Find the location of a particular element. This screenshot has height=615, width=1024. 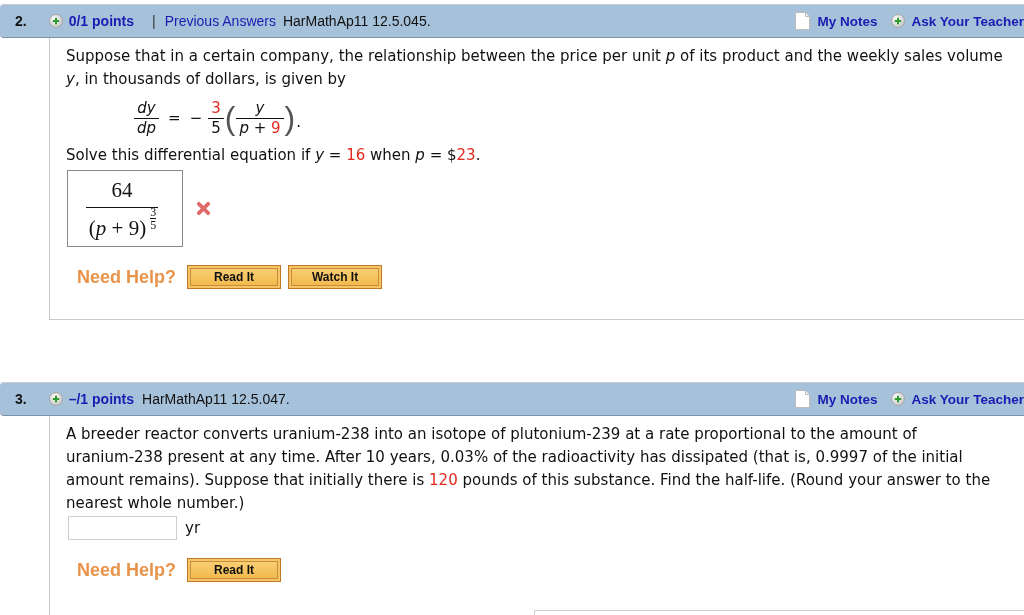

question-text: A breeder reactor converts uranium-238 into an isotope of plutonium-239 at a rate proportional to the amount of uranium-238 present at any time. After 10 years, 0.03% of the radioactivity has dissipated (that is, 0.9997 of the initial amount remains). Suppose that initially there is 120 pounds of this substance. Find the half-life. (Round your answer to the nearest whole number.) is located at coordinates (529, 469).